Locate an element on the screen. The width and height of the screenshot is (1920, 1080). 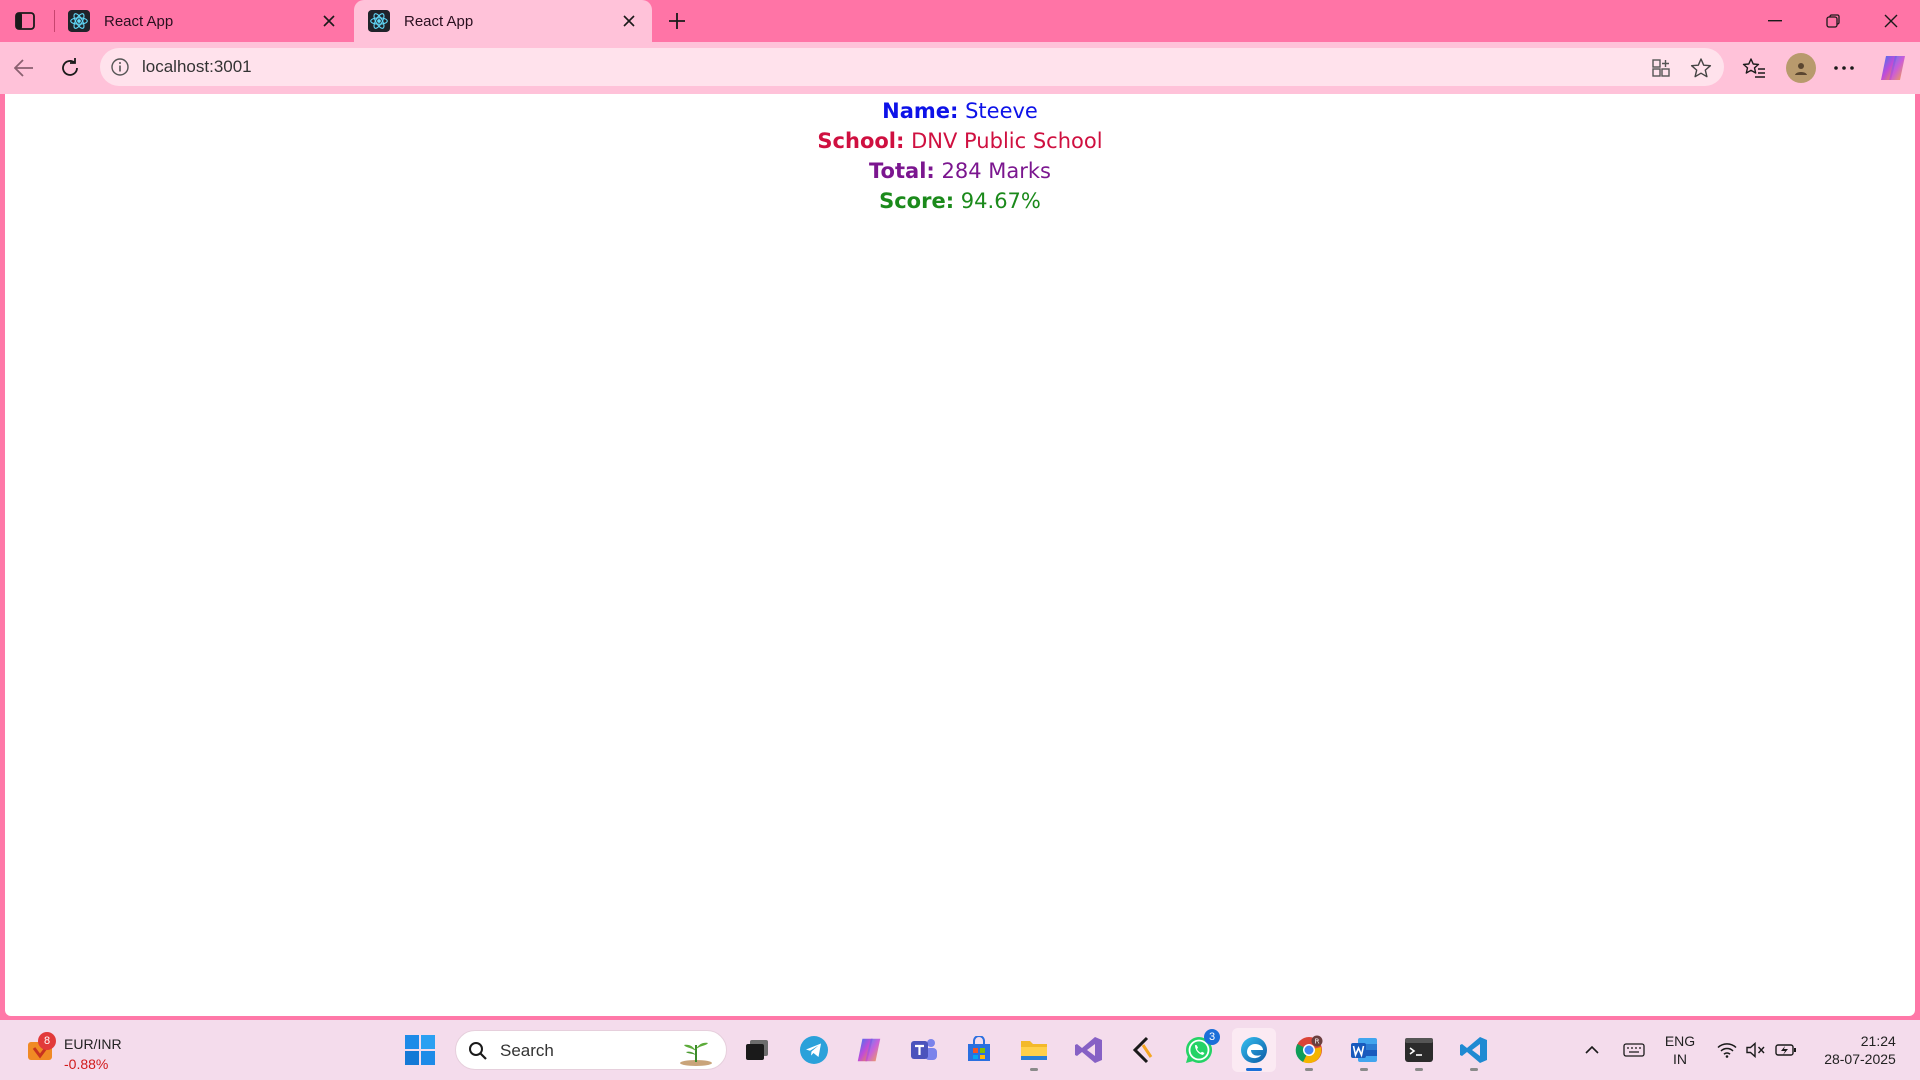
more-dots-icon is located at coordinates (1844, 68).